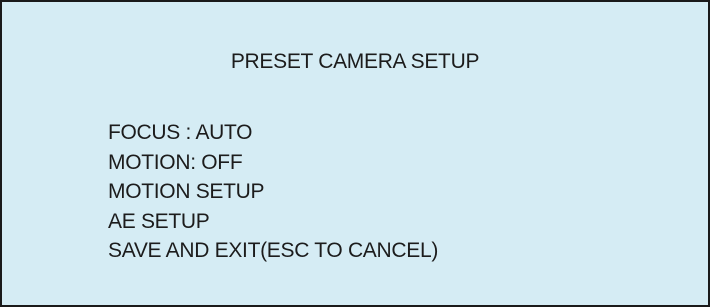 This screenshot has width=710, height=307. What do you see at coordinates (273, 133) in the screenshot?
I see `menu-item-focus: FOCUS : AUTO` at bounding box center [273, 133].